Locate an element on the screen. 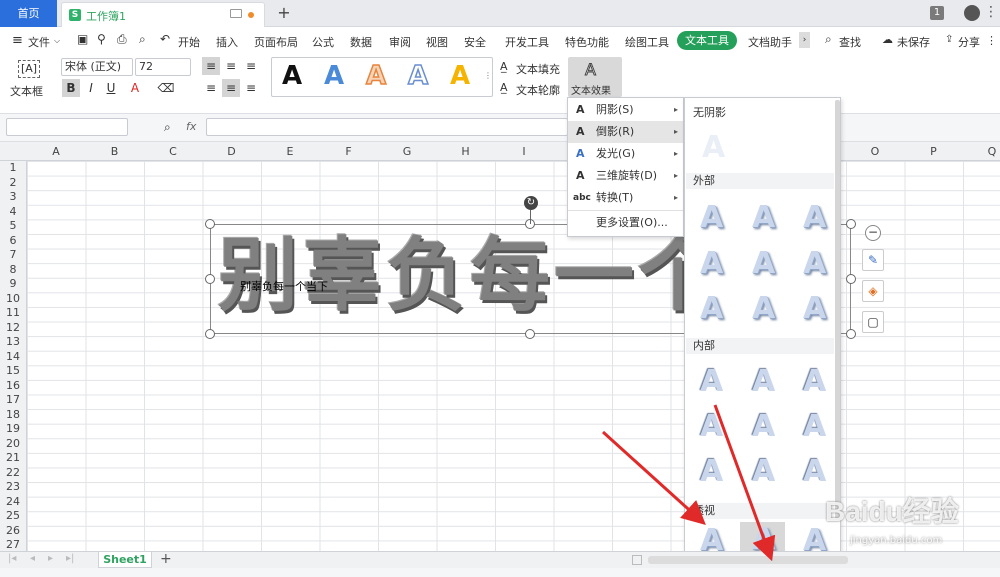 The image size is (1000, 577). sheet-nav-next-icon: ▸ is located at coordinates (50, 558).